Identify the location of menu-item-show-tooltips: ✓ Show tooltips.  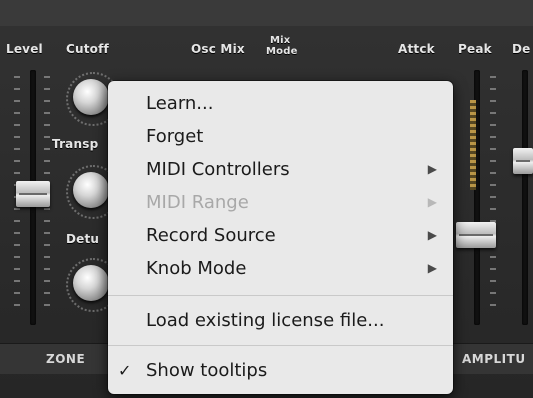
(280, 370).